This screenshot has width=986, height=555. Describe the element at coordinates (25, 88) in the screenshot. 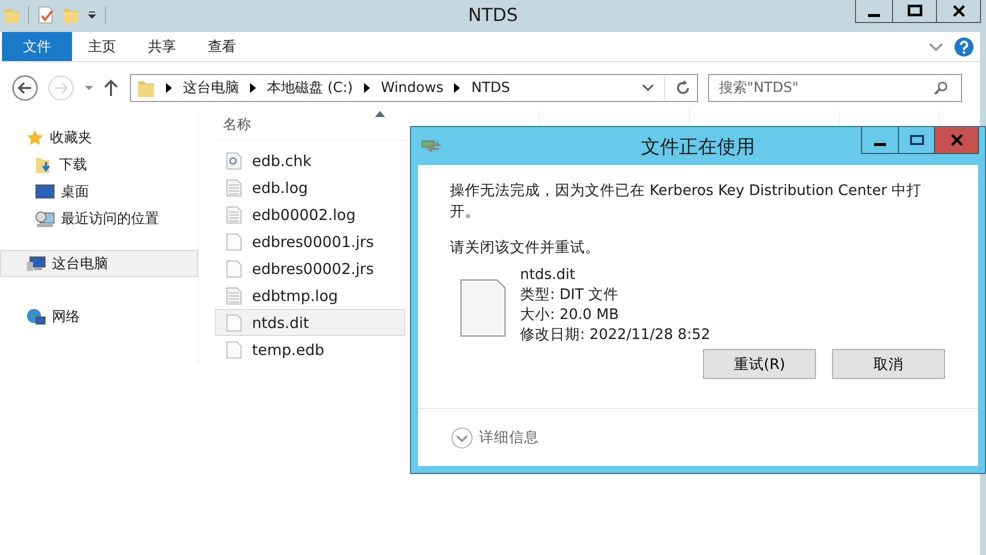

I see `back-button` at that location.